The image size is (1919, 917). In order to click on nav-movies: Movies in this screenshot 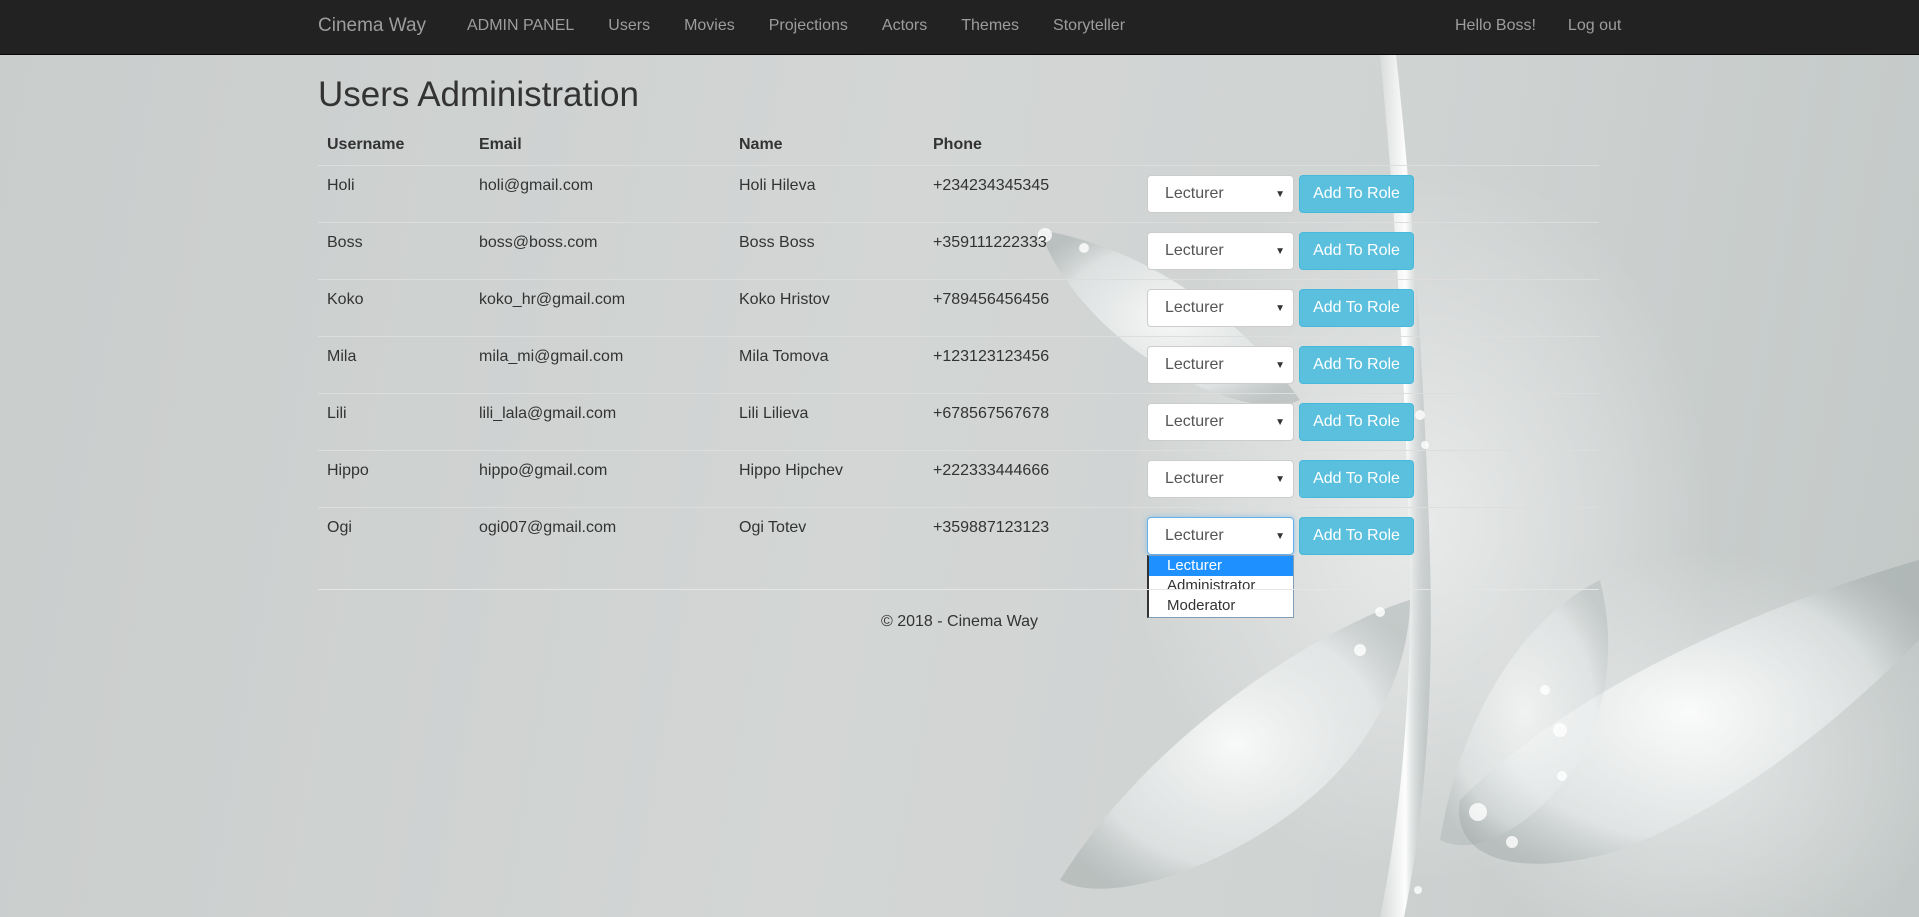, I will do `click(709, 26)`.